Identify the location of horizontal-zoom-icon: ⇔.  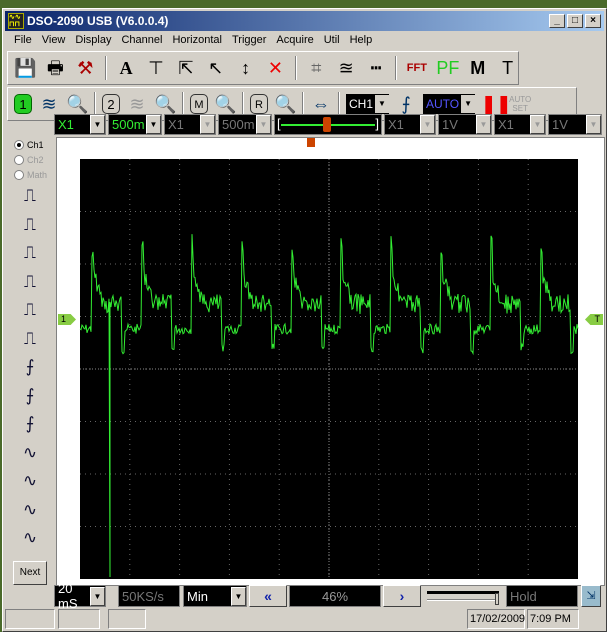
(321, 104).